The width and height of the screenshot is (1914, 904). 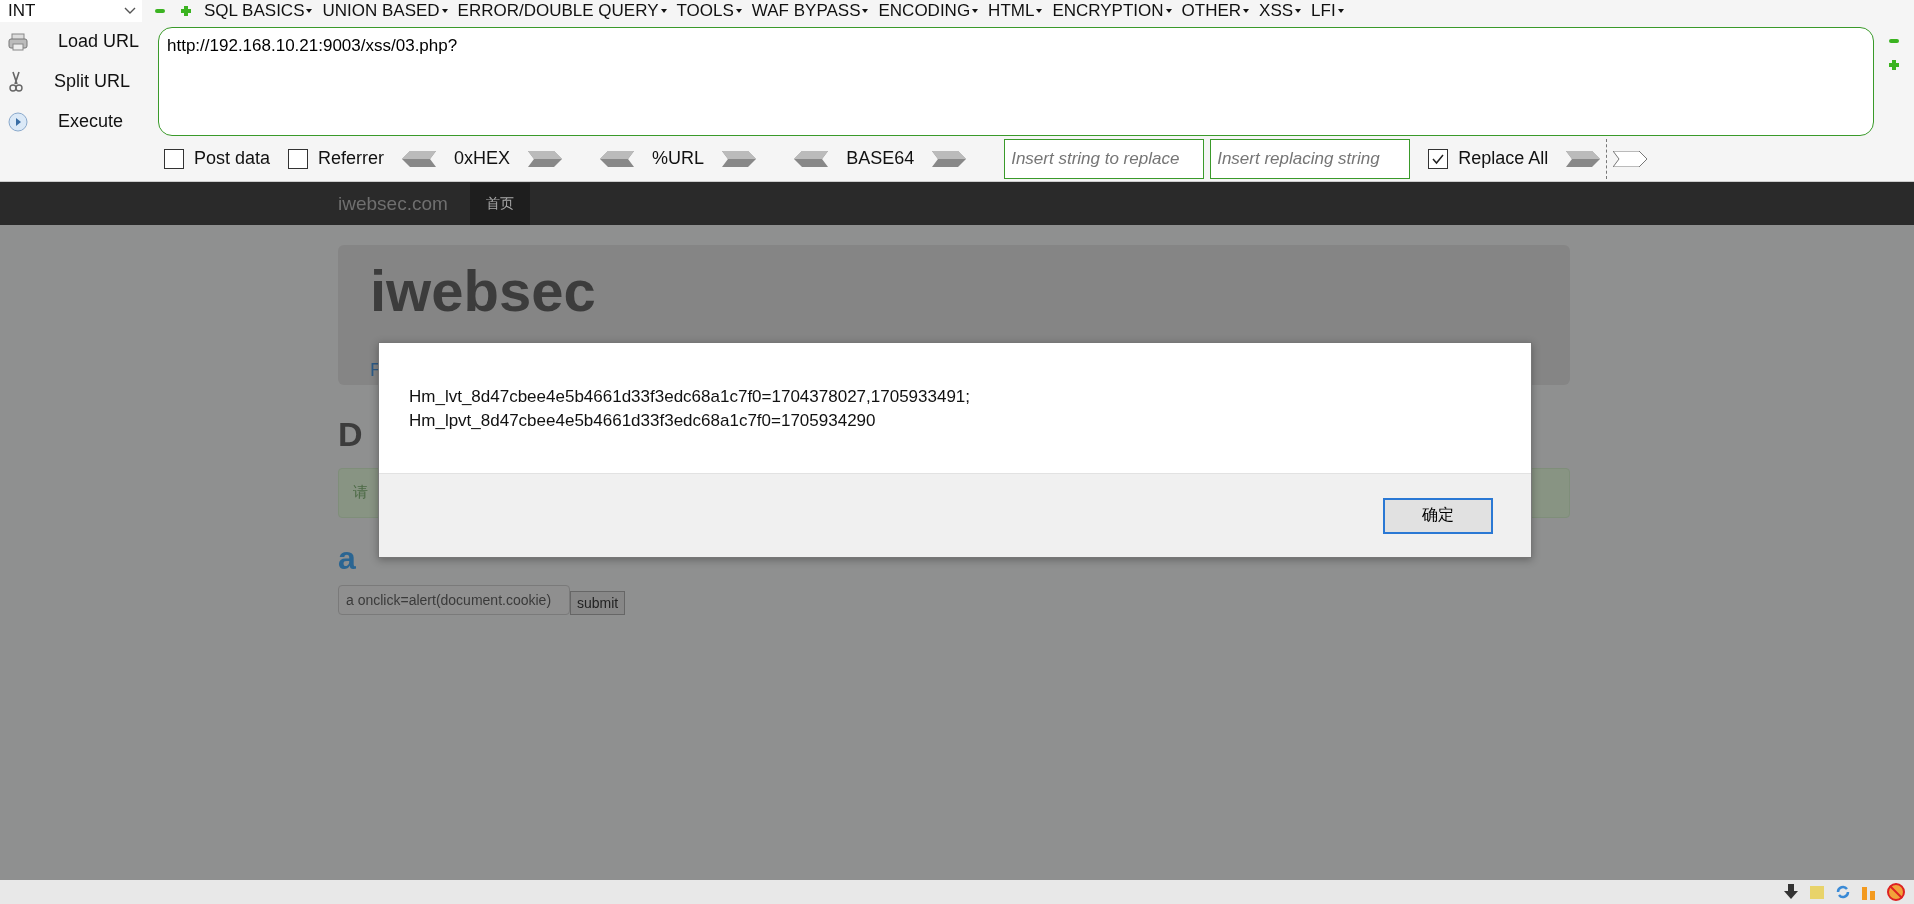 What do you see at coordinates (385, 11) in the screenshot?
I see `menu-item: UNION BASED` at bounding box center [385, 11].